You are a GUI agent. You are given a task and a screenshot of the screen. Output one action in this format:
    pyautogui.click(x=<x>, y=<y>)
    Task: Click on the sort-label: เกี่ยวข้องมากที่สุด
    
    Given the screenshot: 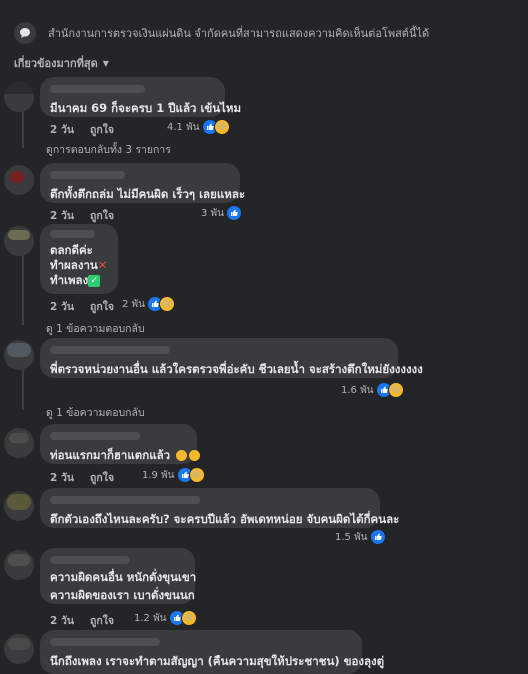 What is the action you would take?
    pyautogui.click(x=56, y=63)
    